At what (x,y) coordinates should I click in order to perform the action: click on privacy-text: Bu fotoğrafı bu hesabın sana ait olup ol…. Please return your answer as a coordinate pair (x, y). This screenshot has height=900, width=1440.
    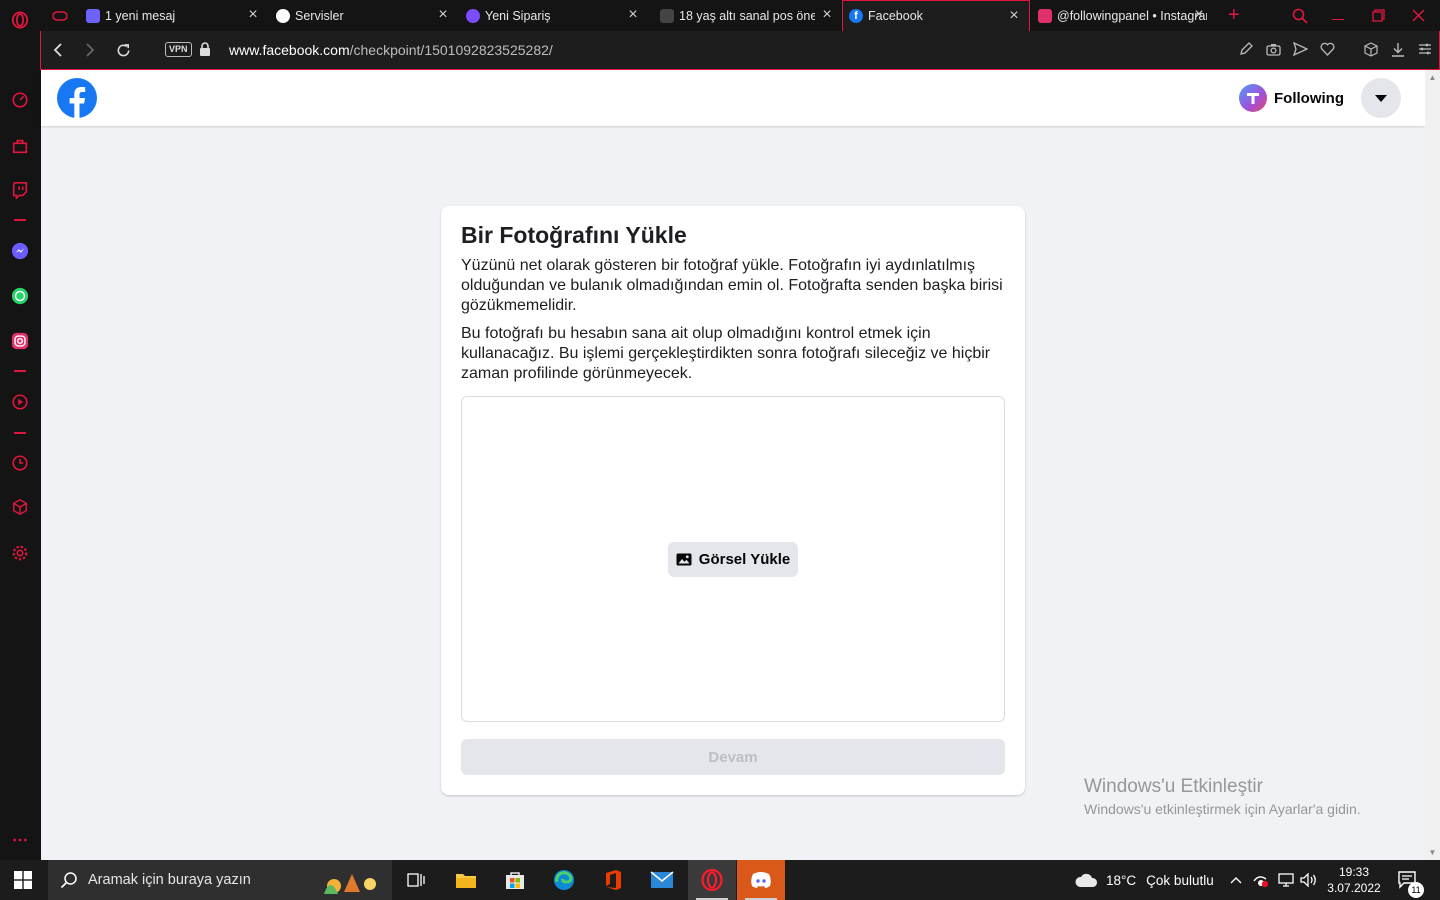
    Looking at the image, I should click on (726, 353).